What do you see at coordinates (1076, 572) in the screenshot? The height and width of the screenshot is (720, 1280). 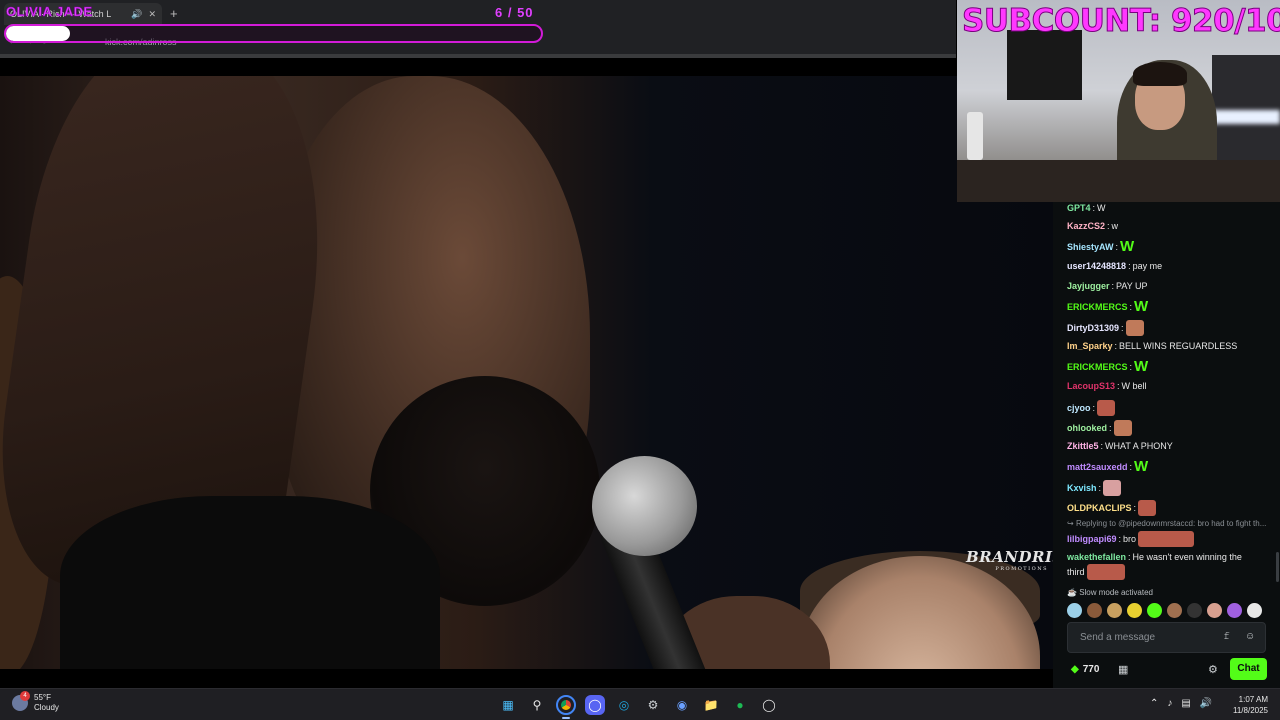 I see `chat-text: third` at bounding box center [1076, 572].